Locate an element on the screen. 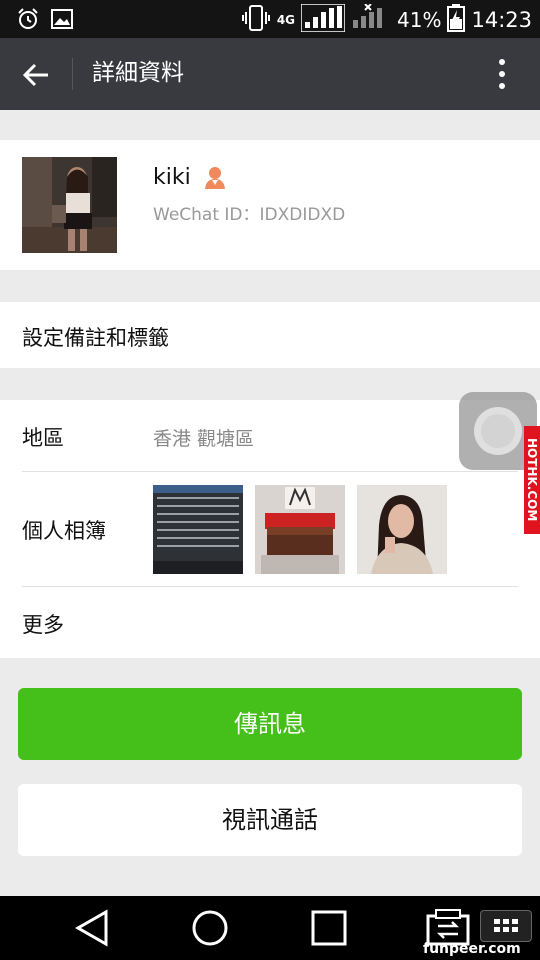 The height and width of the screenshot is (960, 540). header-divider is located at coordinates (72, 74).